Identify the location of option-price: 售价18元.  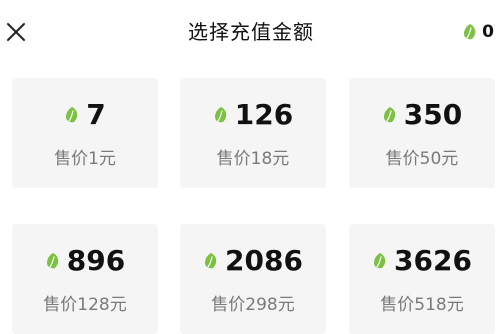
(253, 159).